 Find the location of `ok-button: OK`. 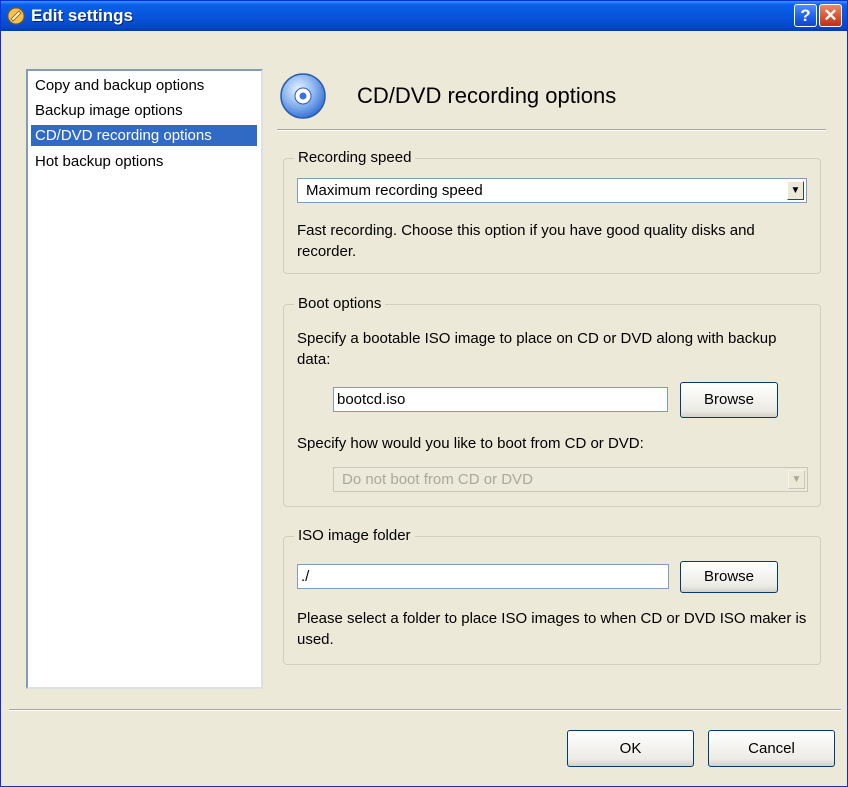

ok-button: OK is located at coordinates (630, 748).